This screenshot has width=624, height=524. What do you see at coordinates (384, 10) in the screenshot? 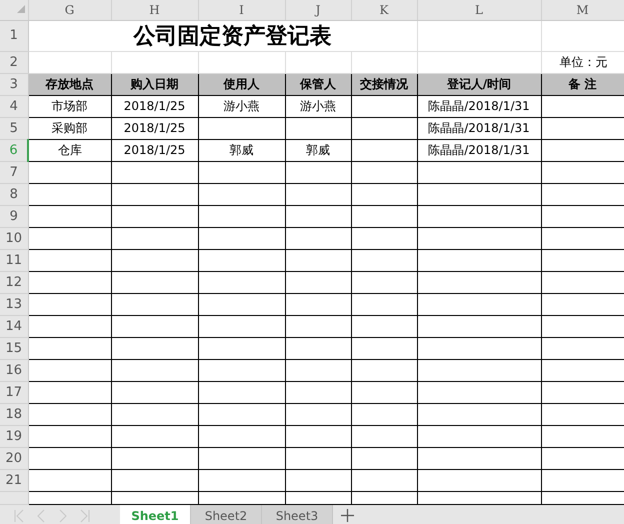
I see `column-header: K` at bounding box center [384, 10].